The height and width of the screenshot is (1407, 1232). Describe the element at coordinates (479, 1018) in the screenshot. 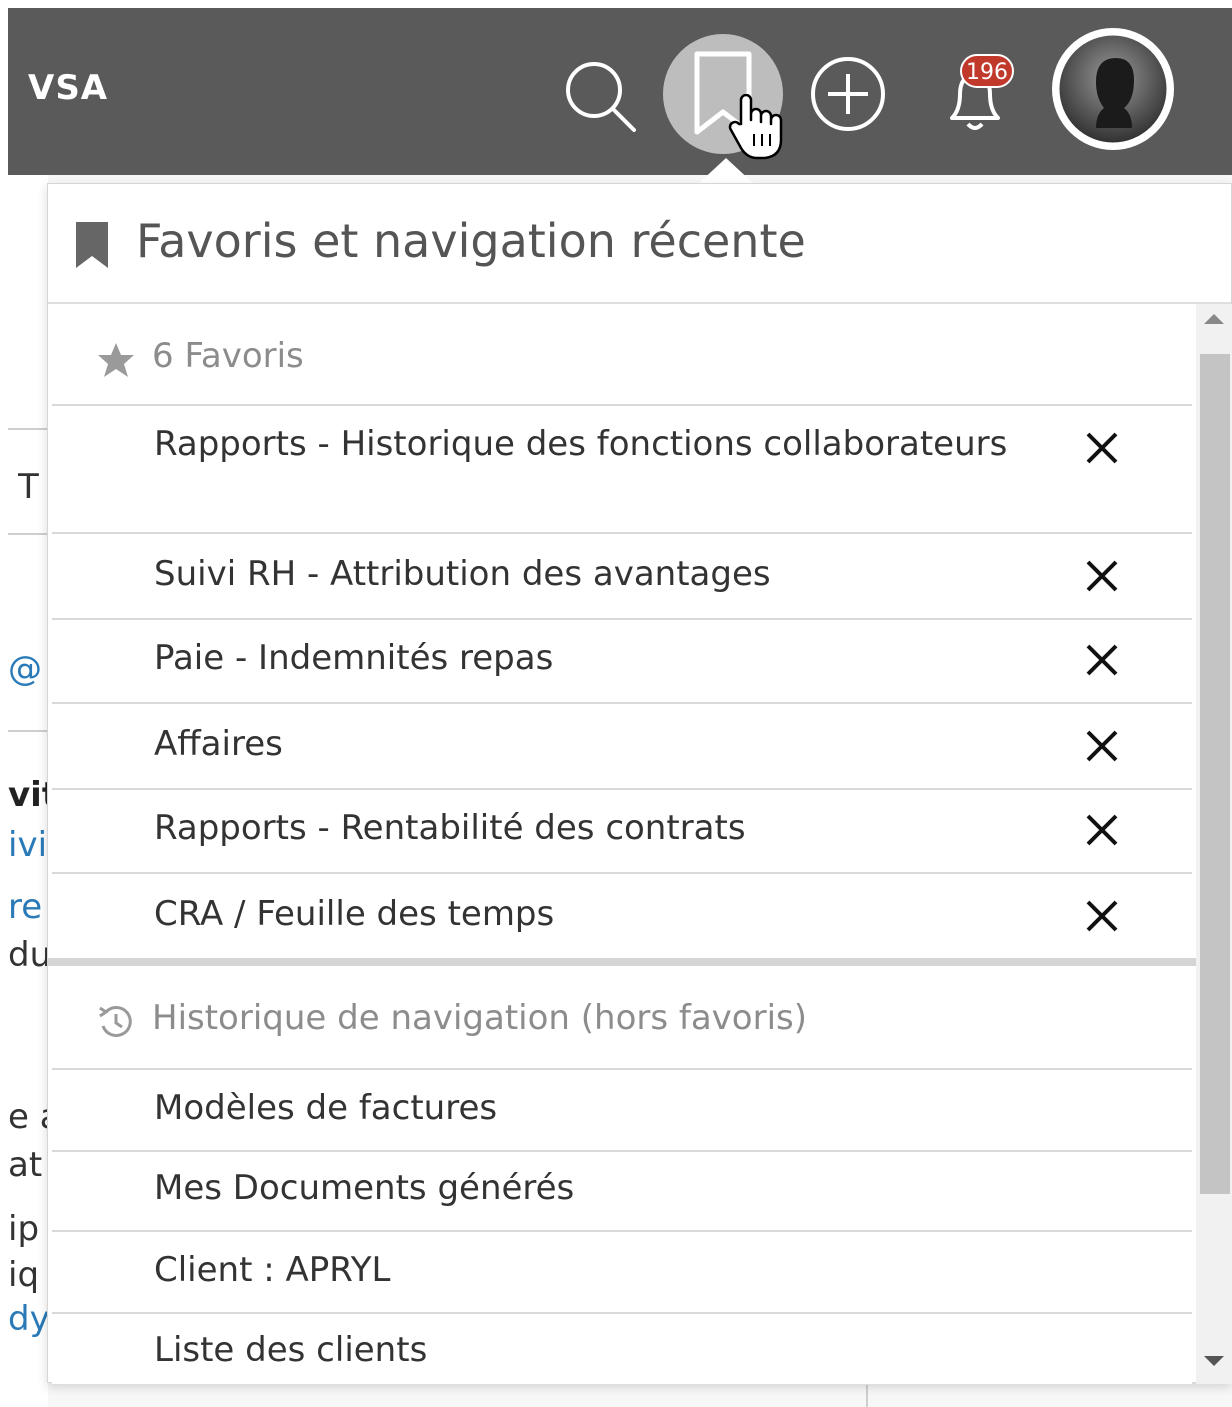

I see `history-header-label: Historique de navigation (hors favoris)` at that location.